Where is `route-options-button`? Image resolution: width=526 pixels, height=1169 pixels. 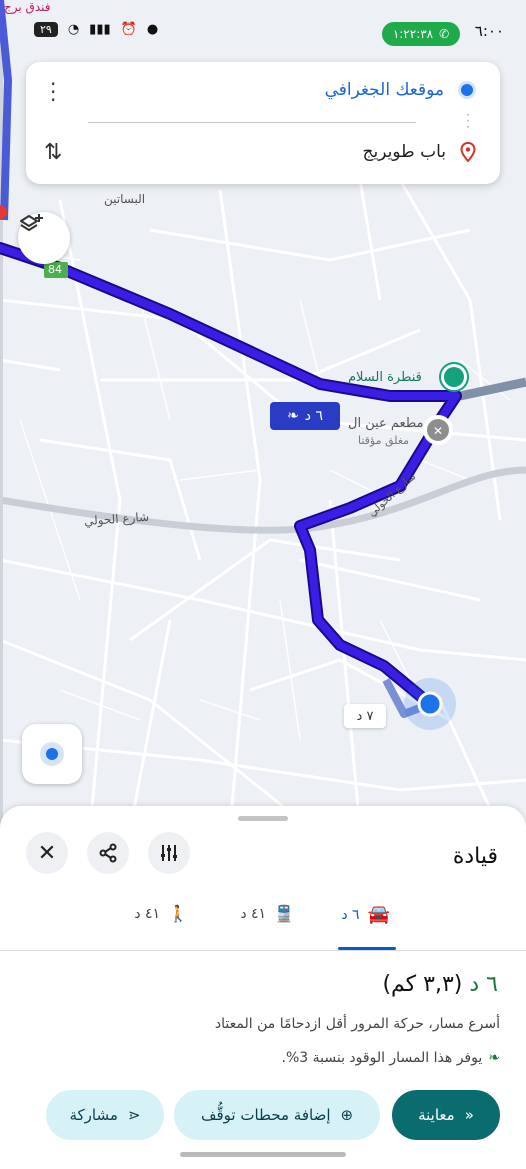 route-options-button is located at coordinates (169, 853).